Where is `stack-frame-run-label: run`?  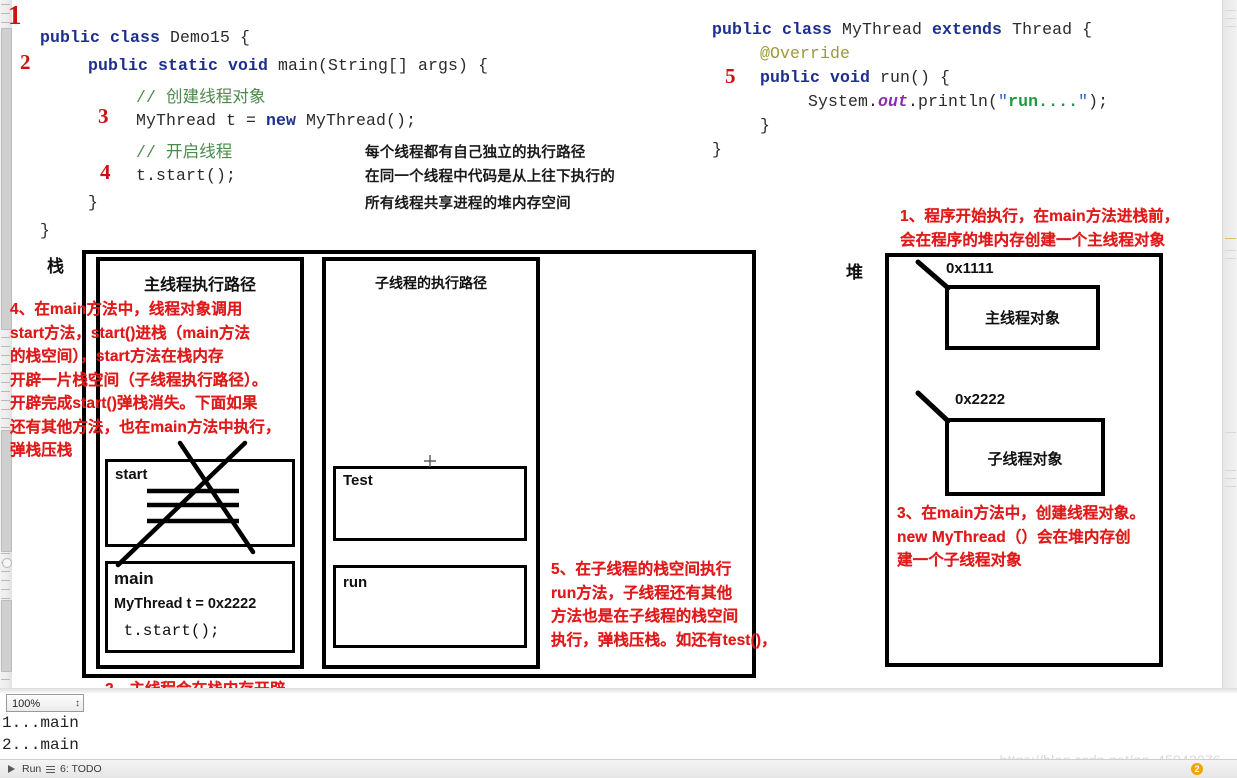
stack-frame-run-label: run is located at coordinates (355, 582).